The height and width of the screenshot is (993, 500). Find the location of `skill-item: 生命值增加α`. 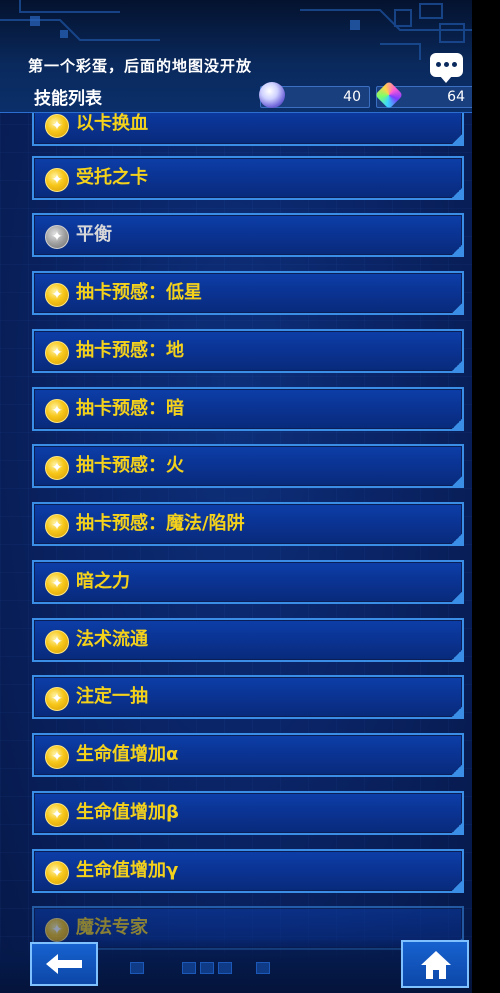

skill-item: 生命值增加α is located at coordinates (248, 755).